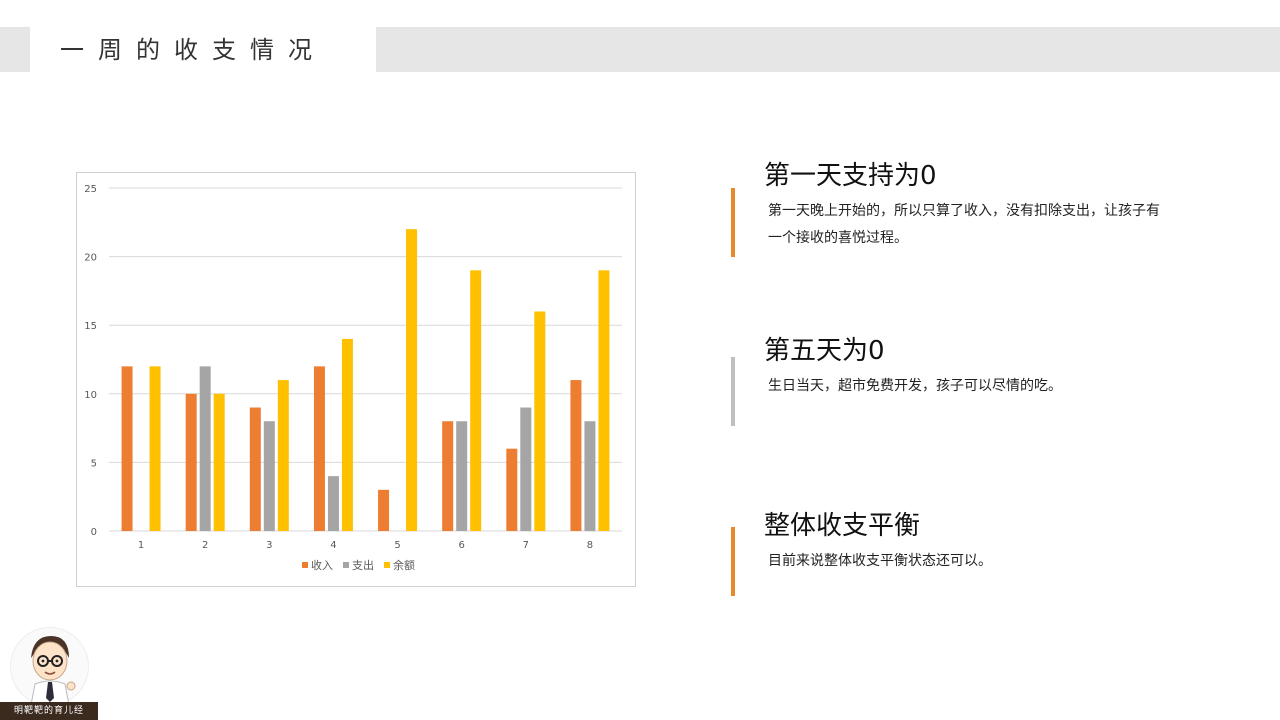 Image resolution: width=1280 pixels, height=720 pixels. Describe the element at coordinates (141, 545) in the screenshot. I see `x-tick-label: 1` at that location.